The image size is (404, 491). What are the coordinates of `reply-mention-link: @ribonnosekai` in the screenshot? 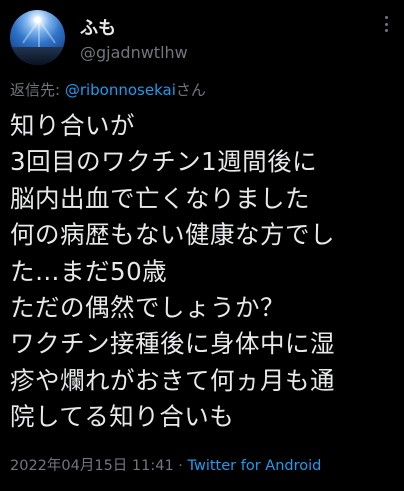 It's located at (120, 90).